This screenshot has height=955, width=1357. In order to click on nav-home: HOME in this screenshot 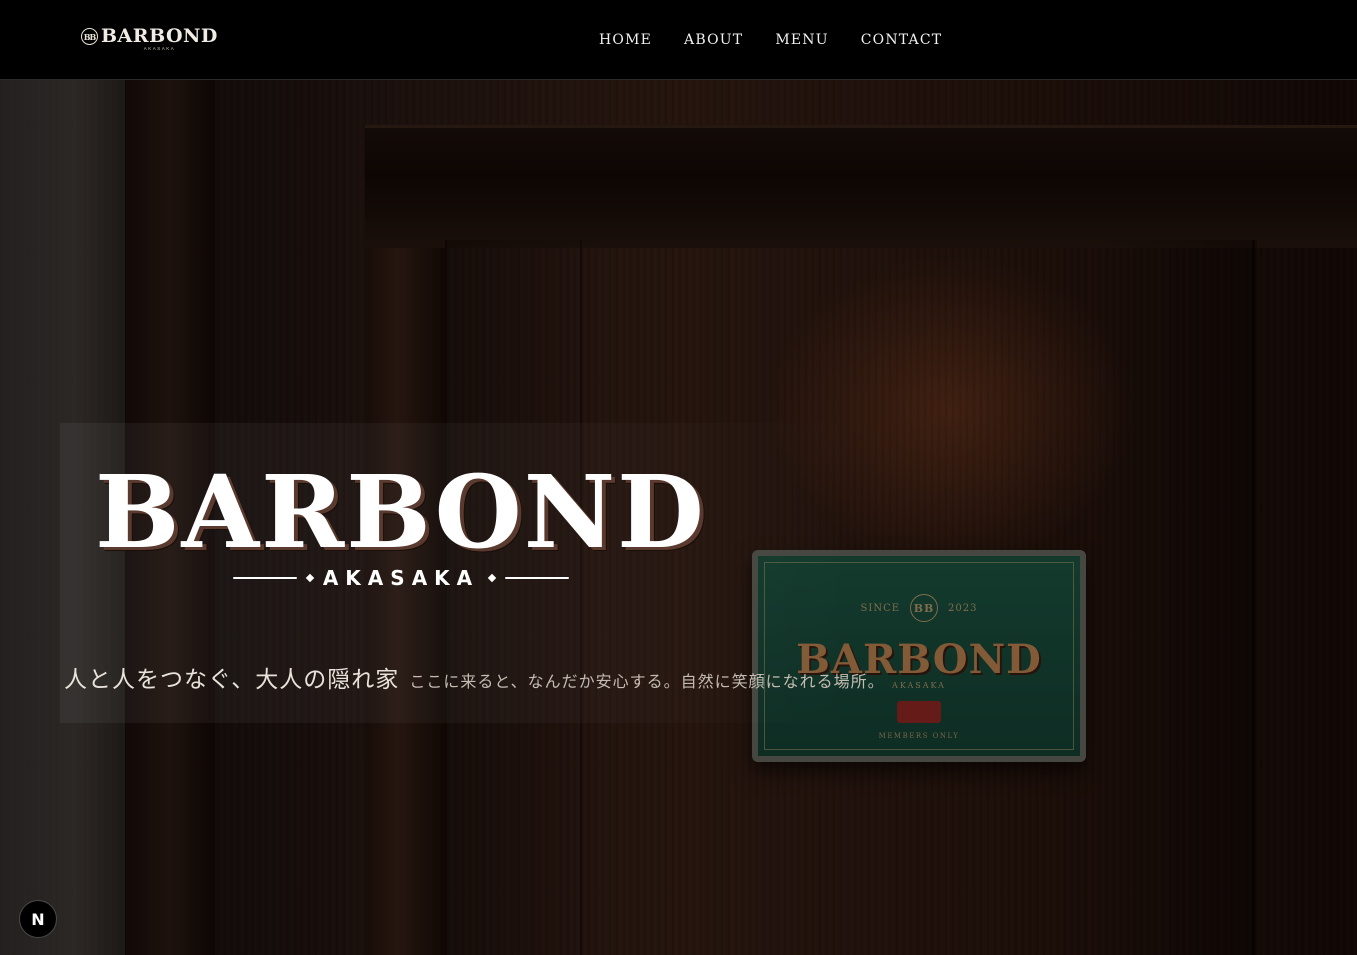, I will do `click(625, 40)`.